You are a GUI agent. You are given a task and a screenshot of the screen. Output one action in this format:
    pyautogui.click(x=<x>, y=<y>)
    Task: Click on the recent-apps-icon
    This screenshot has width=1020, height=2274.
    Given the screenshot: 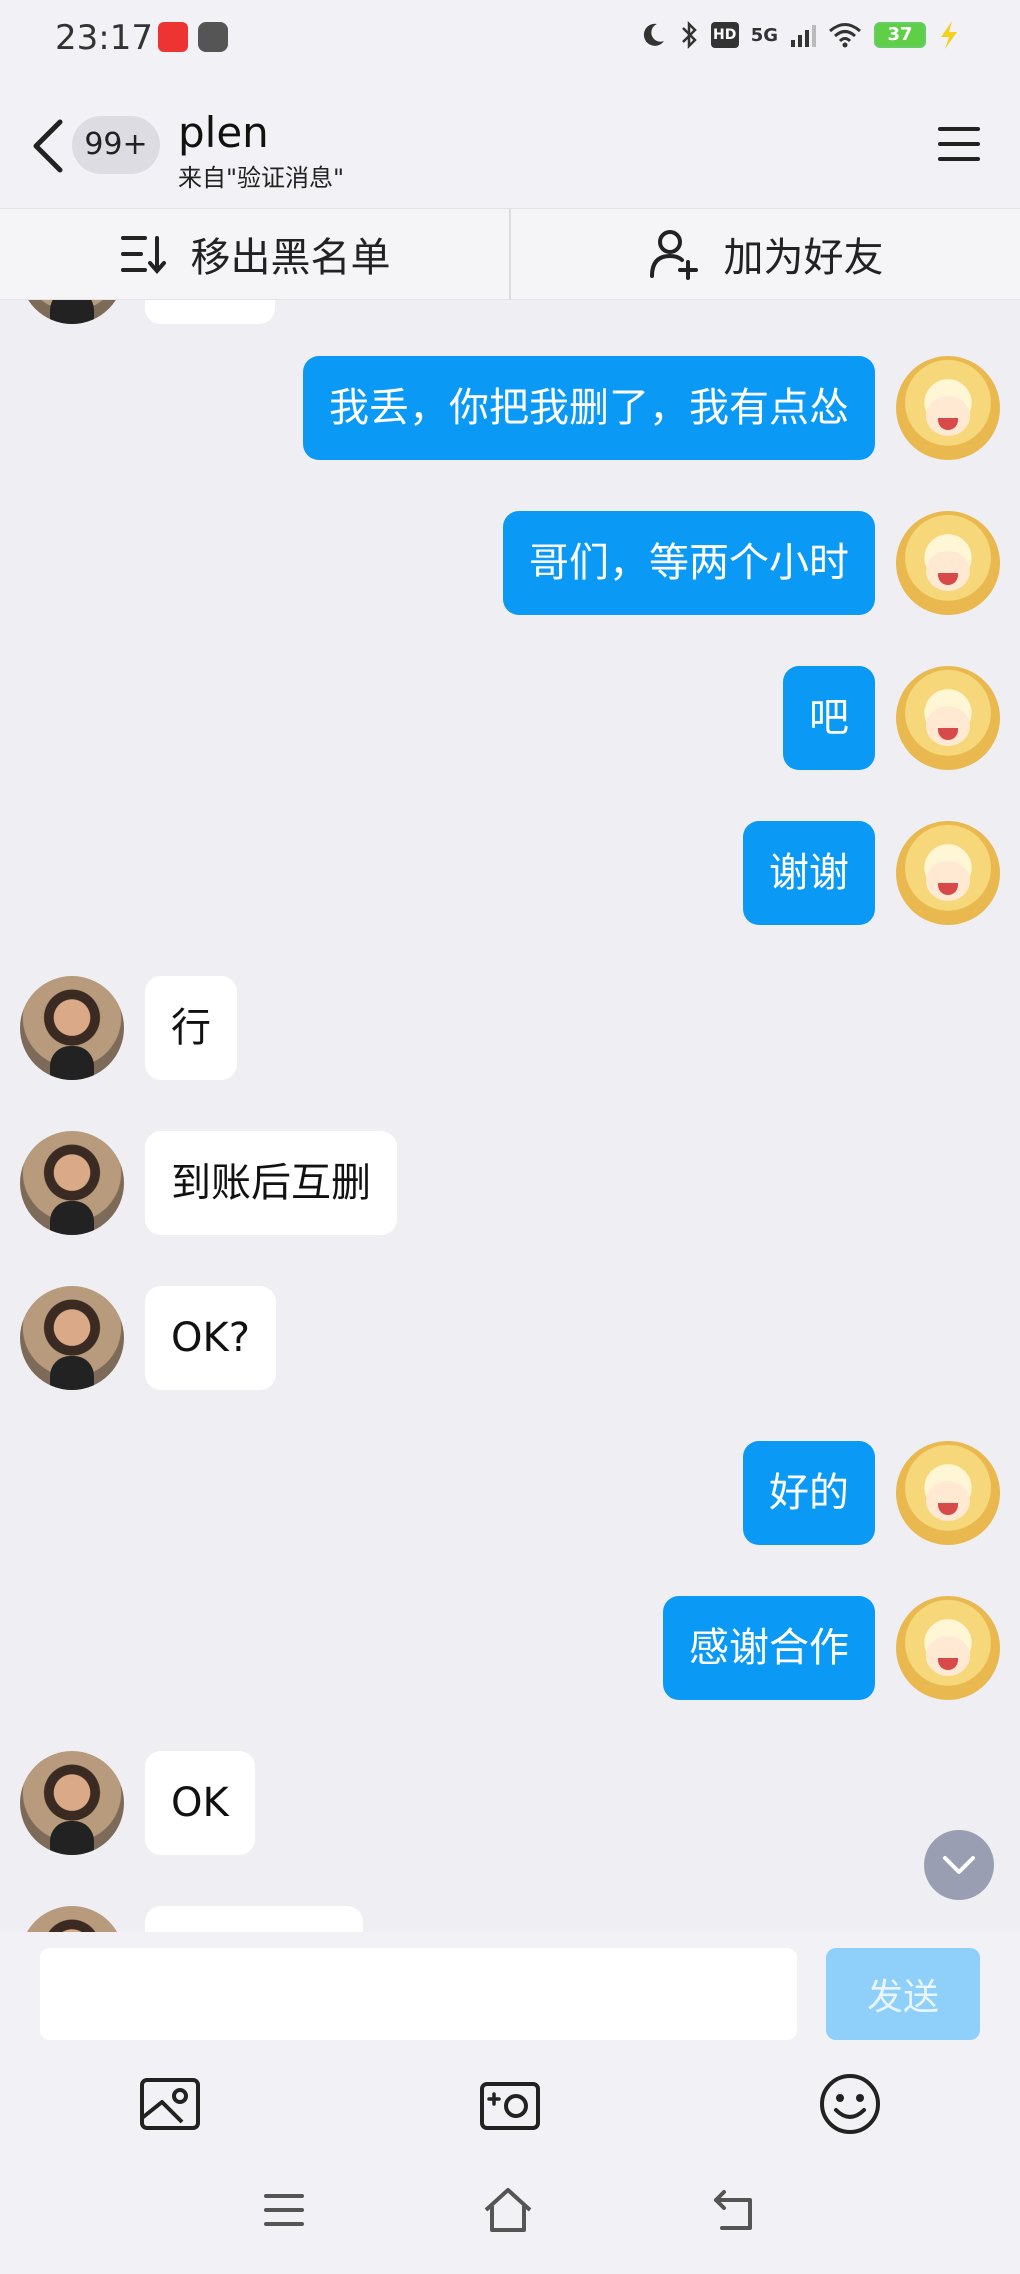 What is the action you would take?
    pyautogui.click(x=284, y=2210)
    